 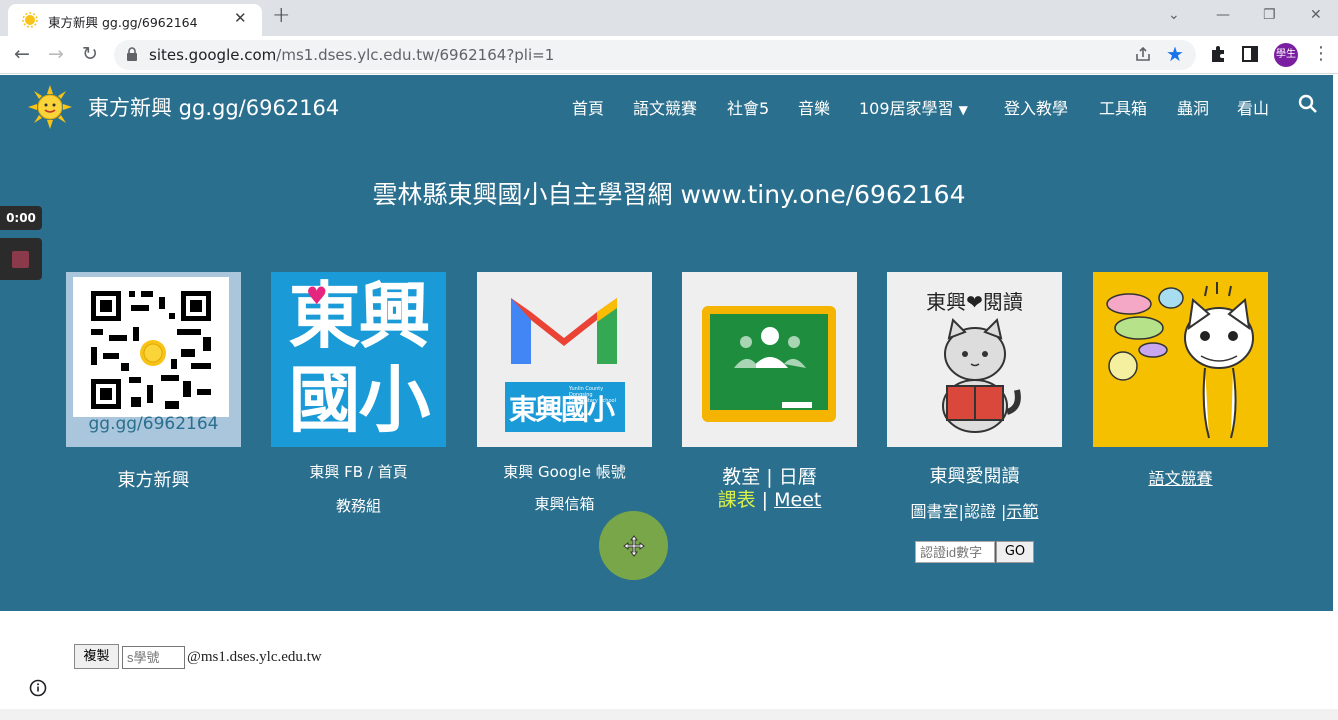 What do you see at coordinates (669, 714) in the screenshot?
I see `page-footer-strip` at bounding box center [669, 714].